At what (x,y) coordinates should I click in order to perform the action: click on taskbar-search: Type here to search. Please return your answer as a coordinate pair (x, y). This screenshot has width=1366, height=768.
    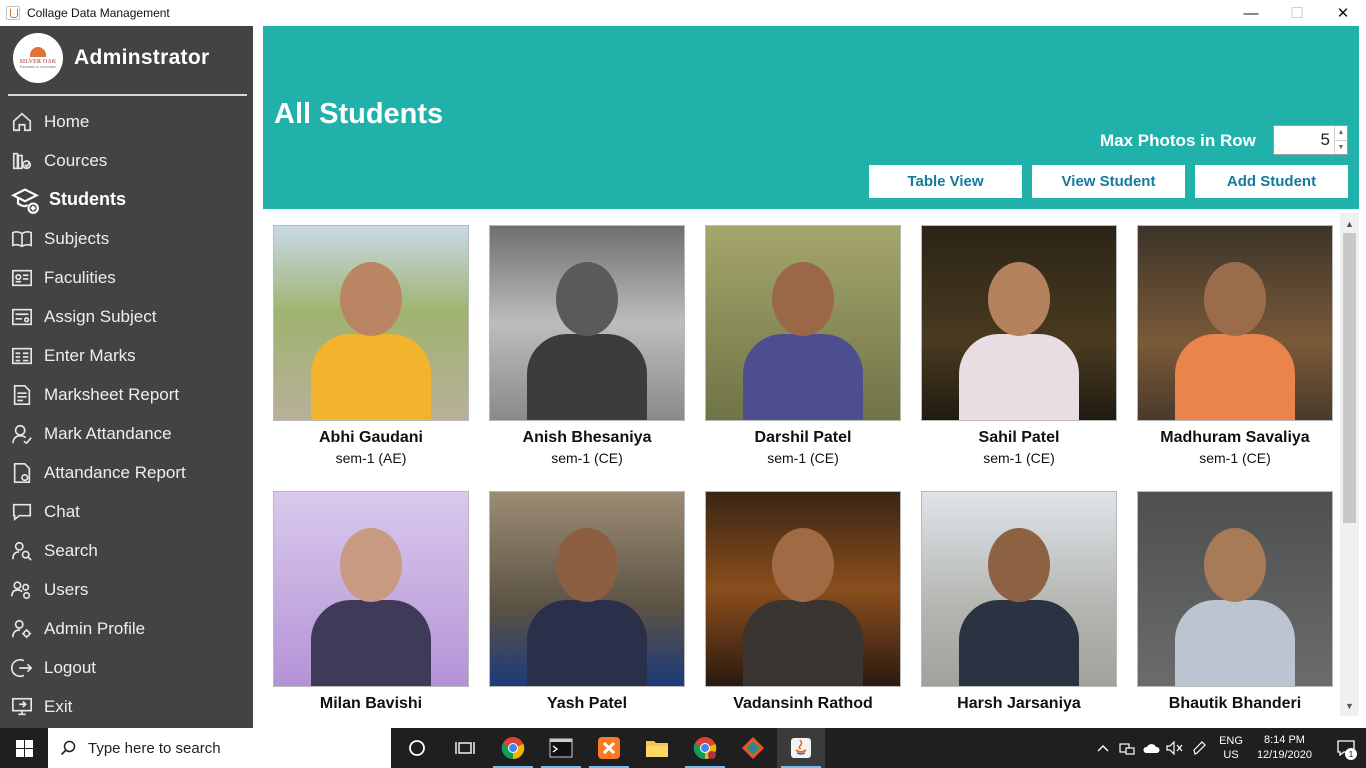
    Looking at the image, I should click on (219, 748).